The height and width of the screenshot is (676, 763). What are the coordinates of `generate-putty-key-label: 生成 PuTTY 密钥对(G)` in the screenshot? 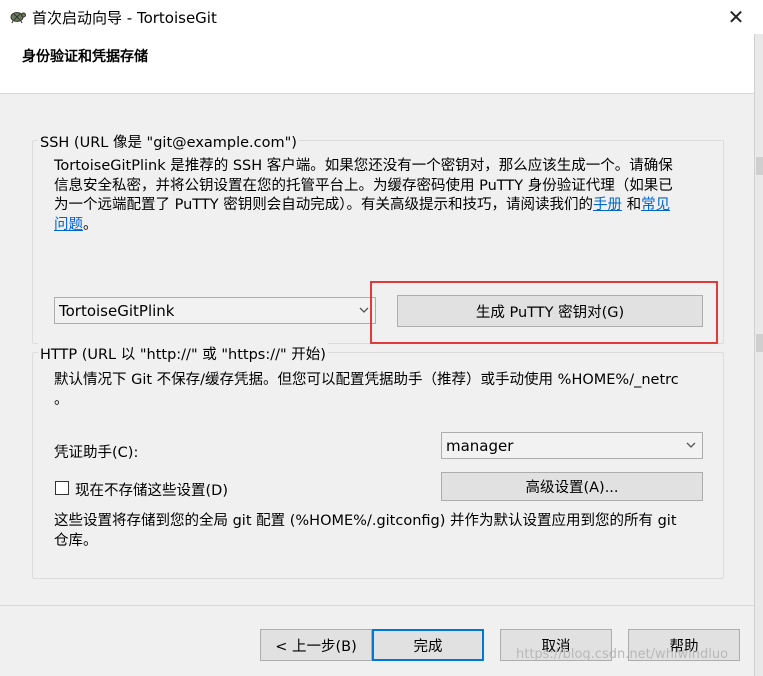 It's located at (550, 312).